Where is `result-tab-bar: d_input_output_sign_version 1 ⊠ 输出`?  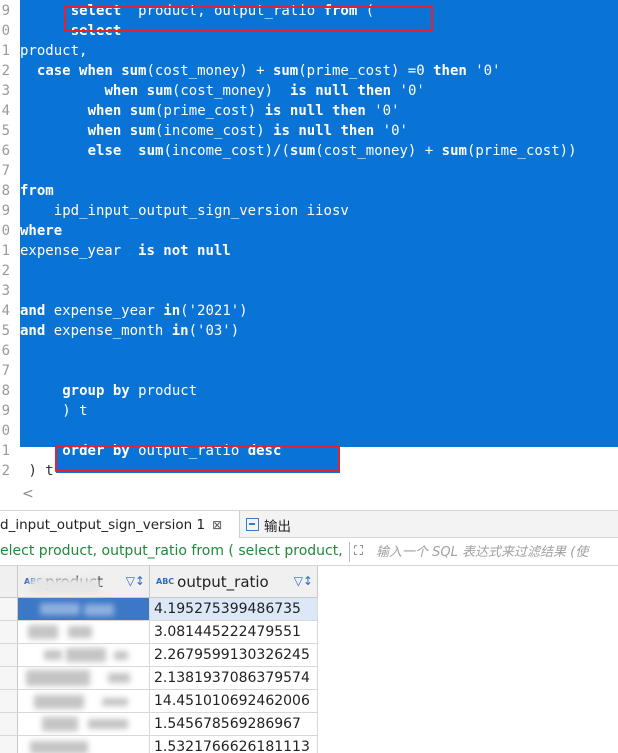
result-tab-bar: d_input_output_sign_version 1 ⊠ 输出 is located at coordinates (309, 524).